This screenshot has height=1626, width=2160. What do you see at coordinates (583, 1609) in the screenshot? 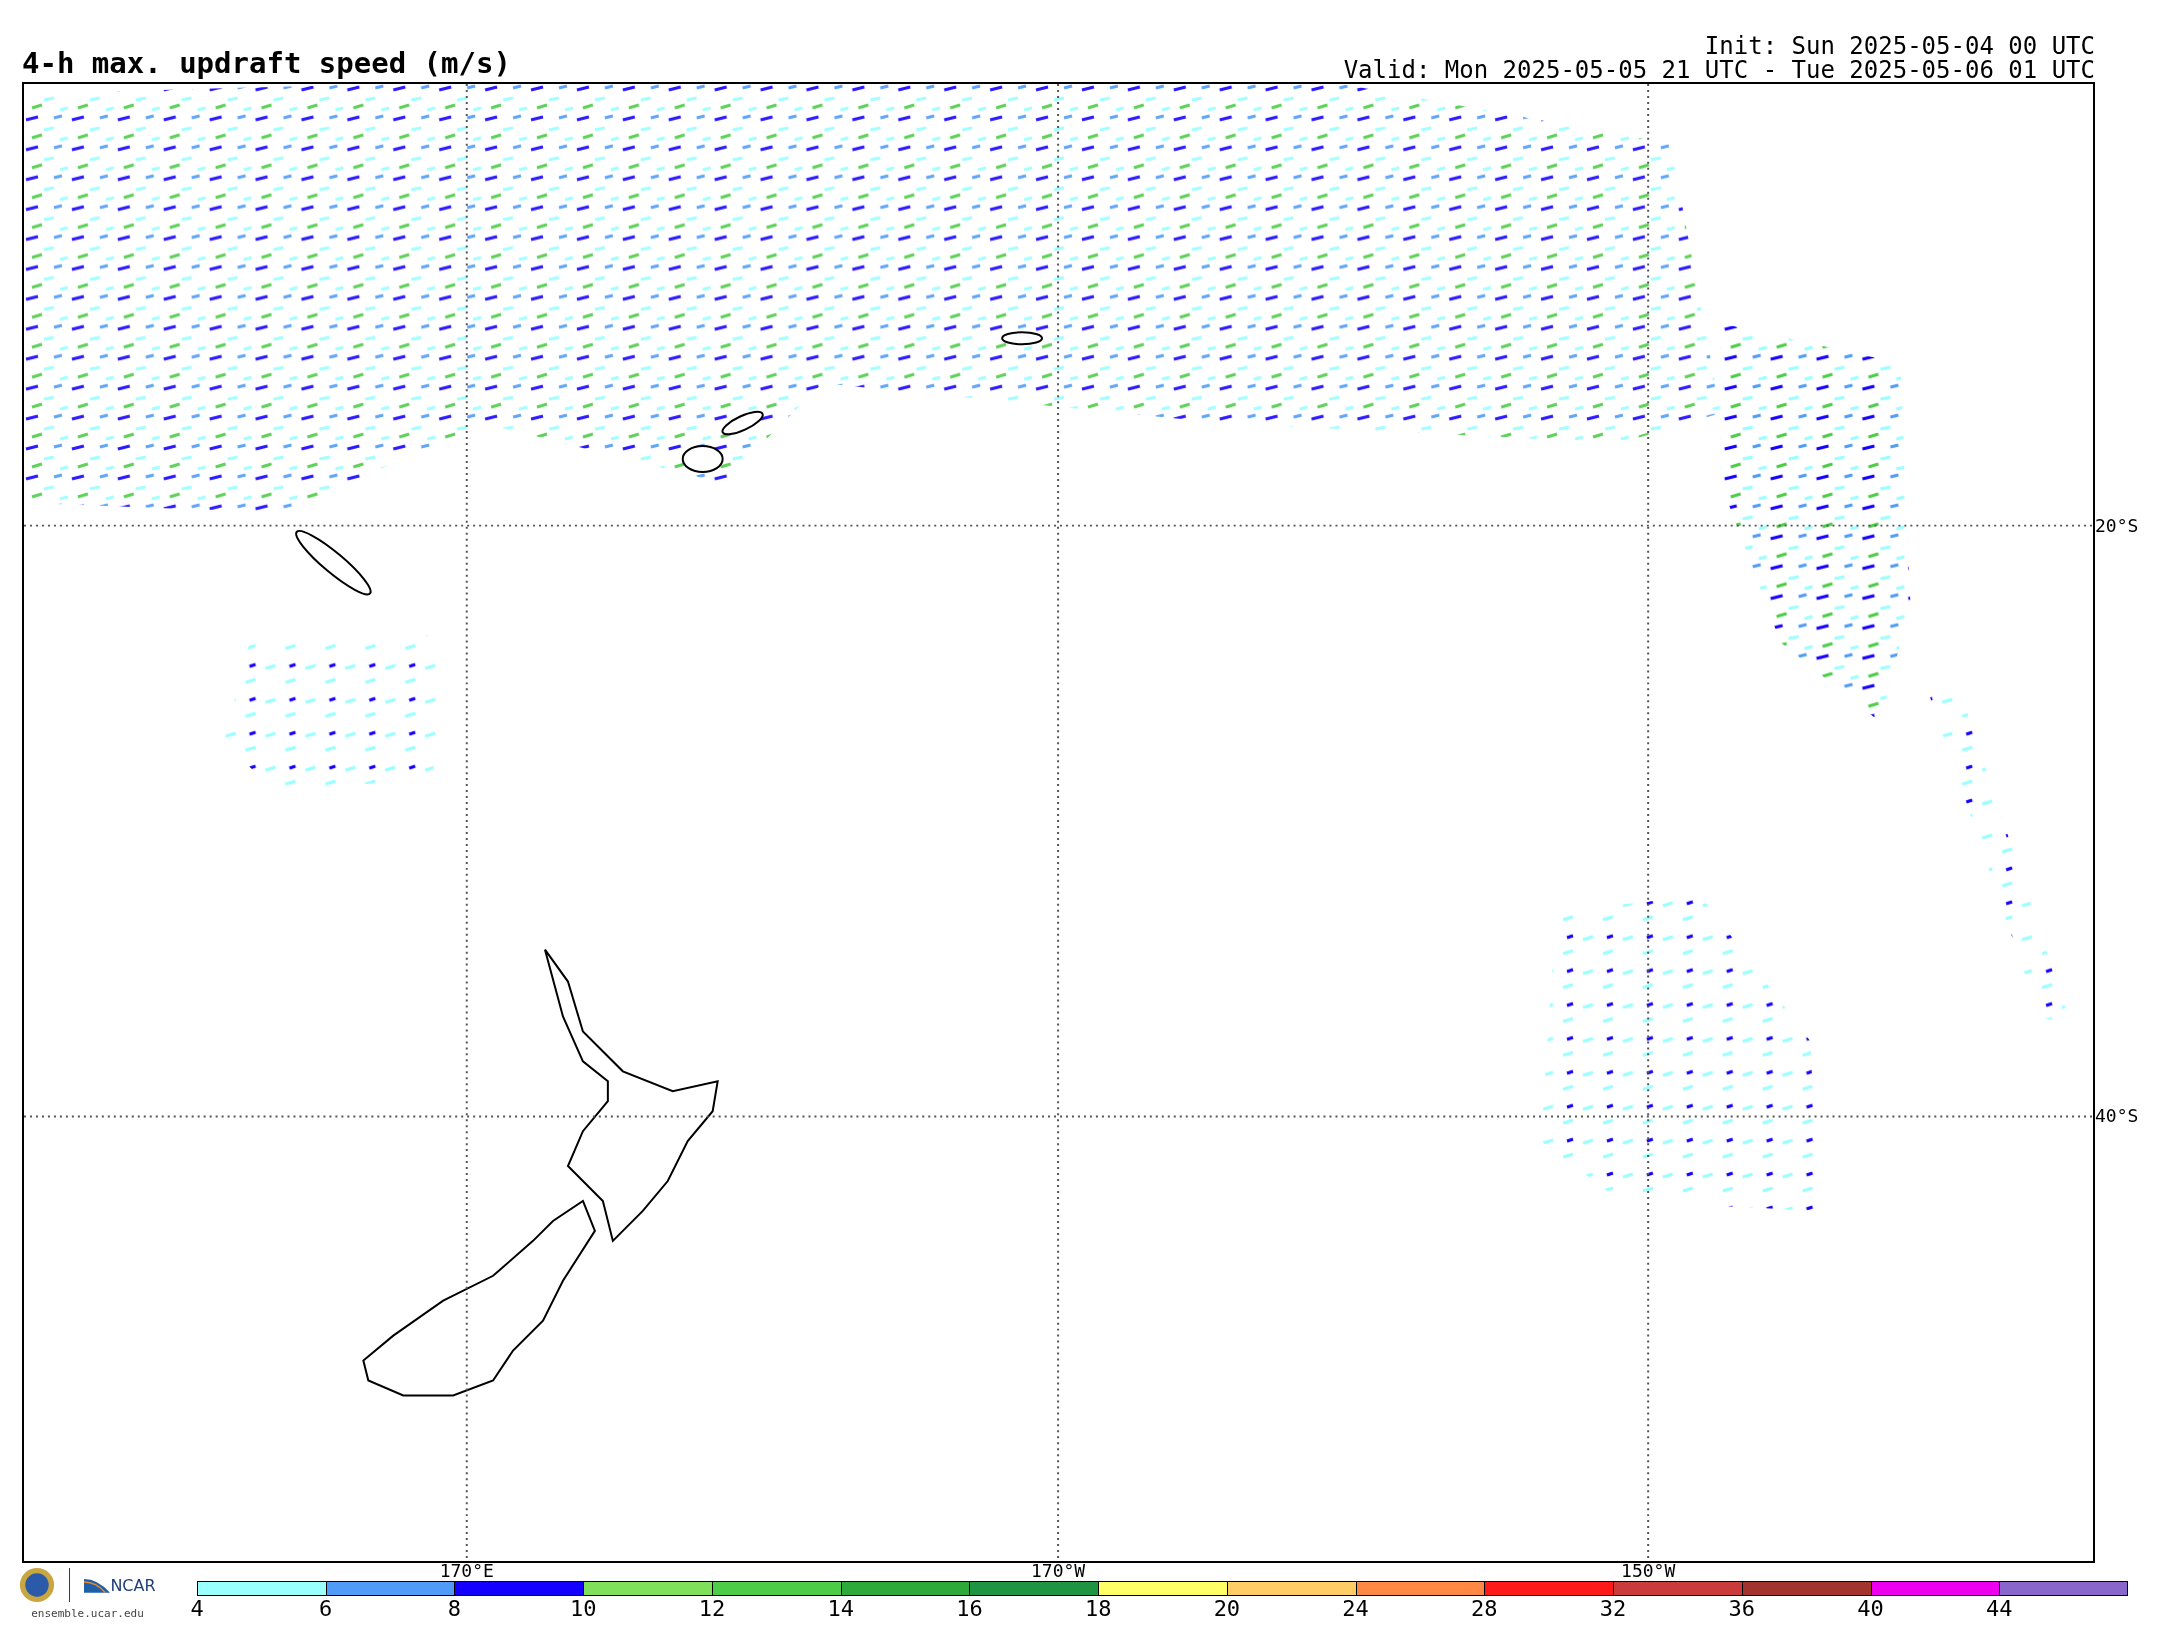
I see `scale-label: 10` at bounding box center [583, 1609].